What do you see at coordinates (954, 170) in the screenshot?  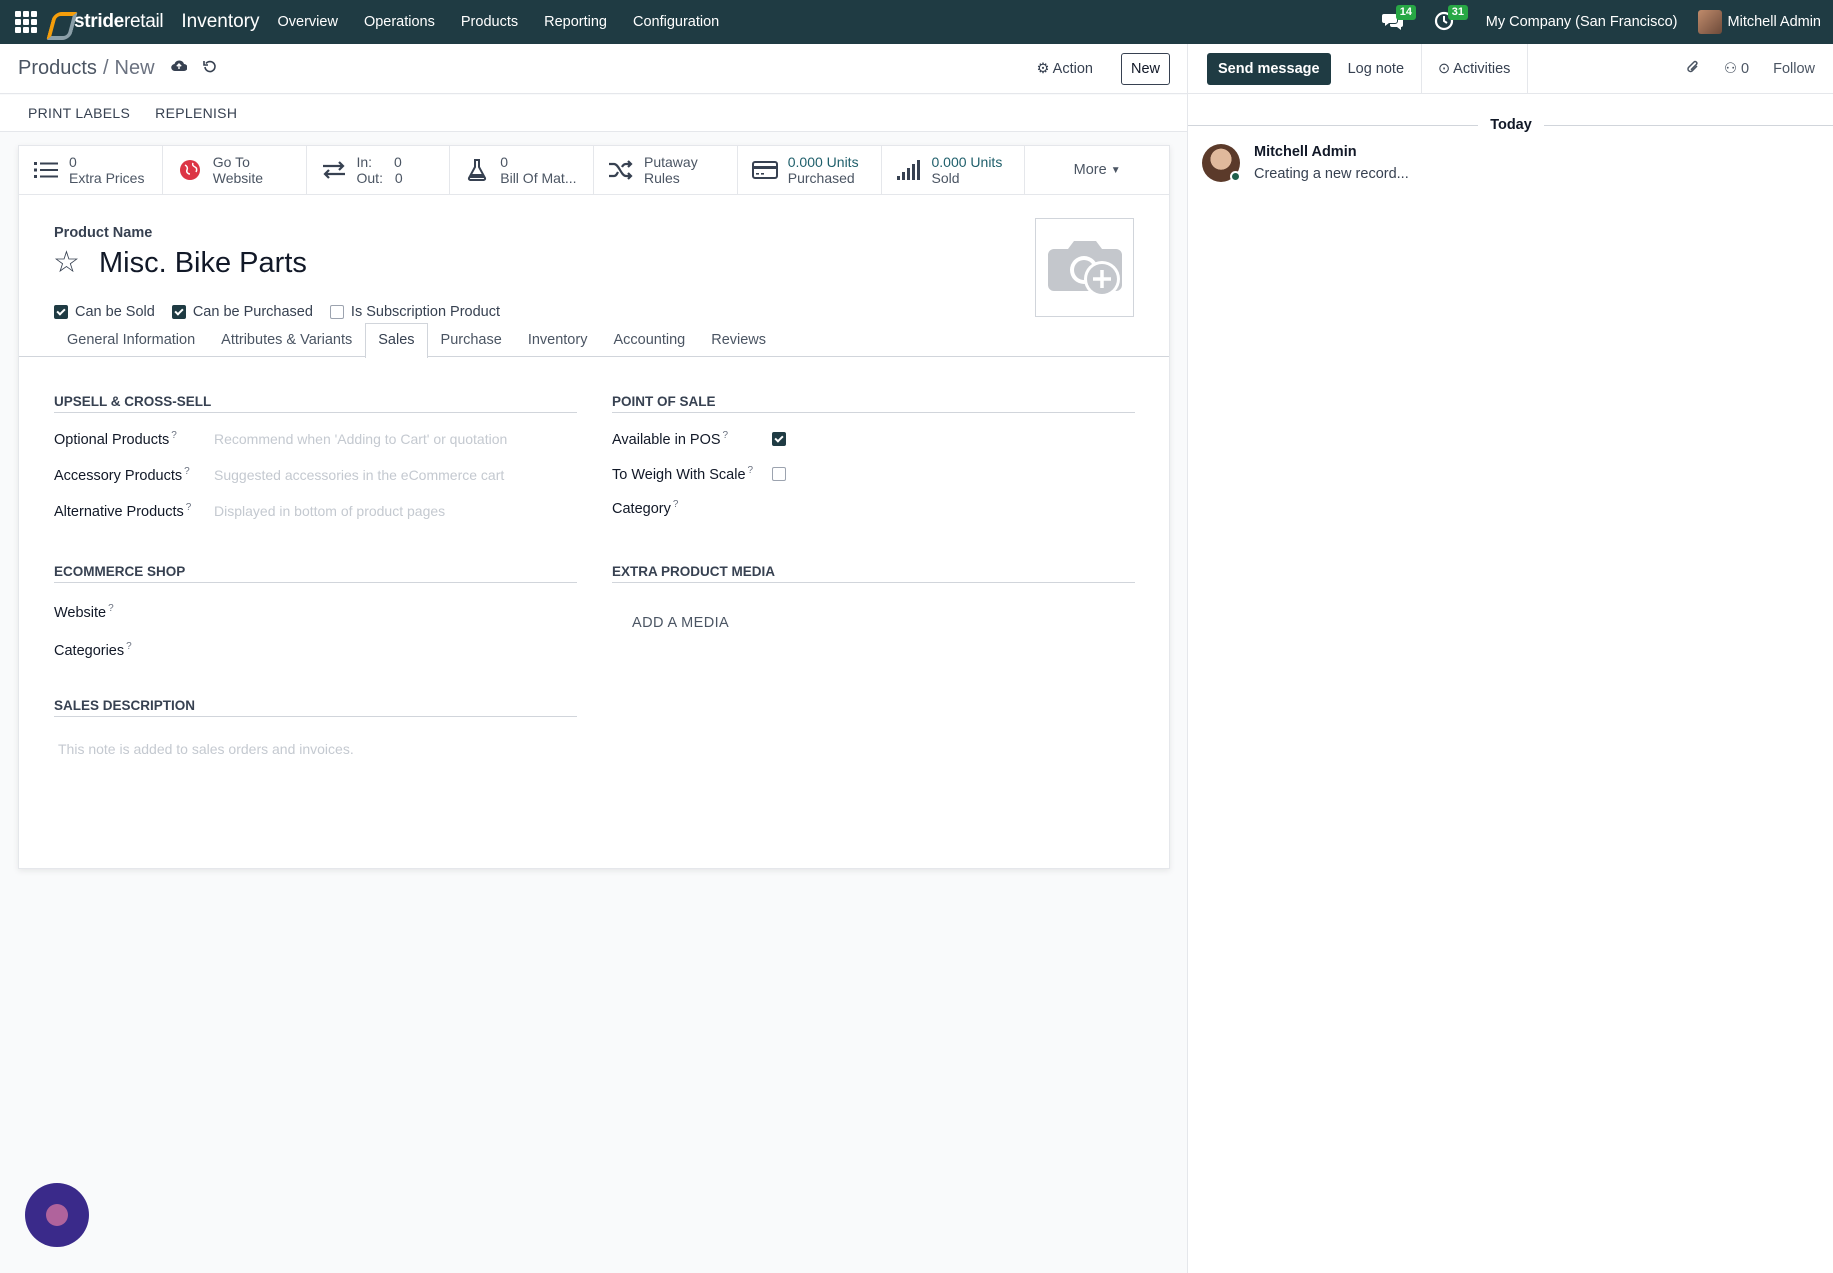 I see `sold-button: 0.000 Units Sold` at bounding box center [954, 170].